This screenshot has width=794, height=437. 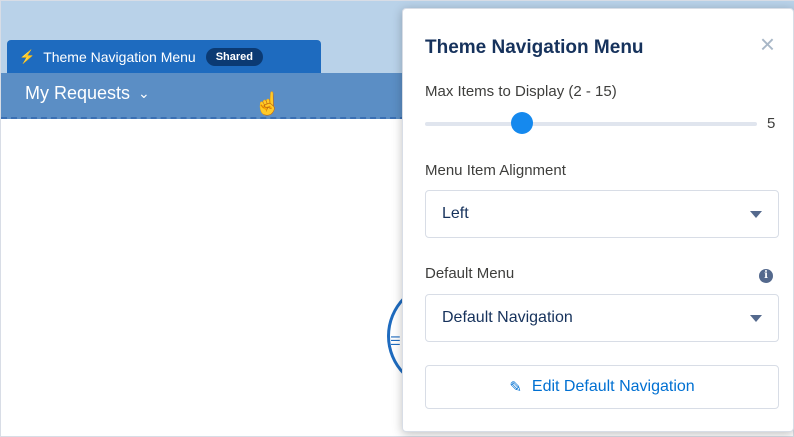 What do you see at coordinates (495, 170) in the screenshot?
I see `alignment-label: Menu Item Alignment` at bounding box center [495, 170].